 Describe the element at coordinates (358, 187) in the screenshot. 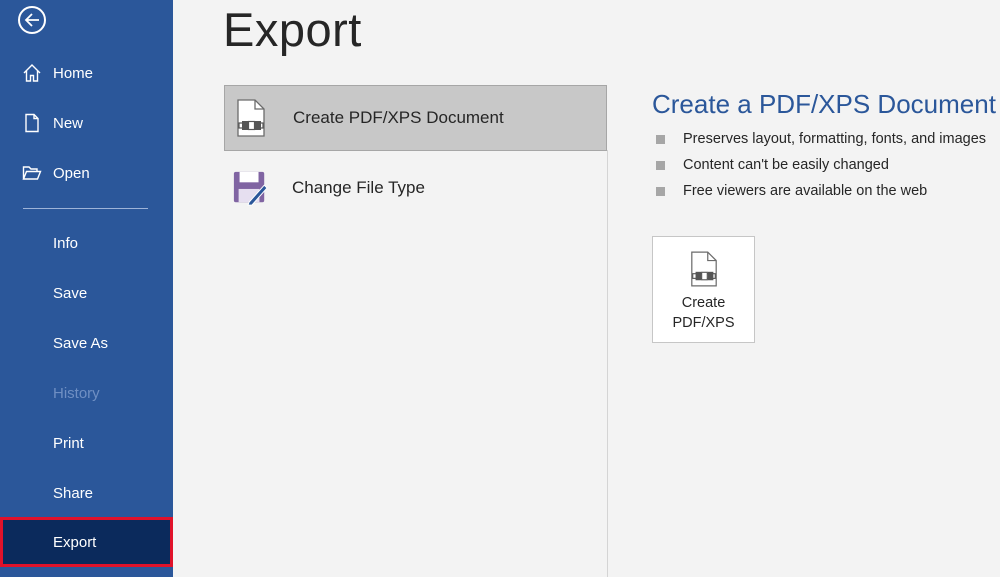

I see `option-label: Change File Type` at that location.